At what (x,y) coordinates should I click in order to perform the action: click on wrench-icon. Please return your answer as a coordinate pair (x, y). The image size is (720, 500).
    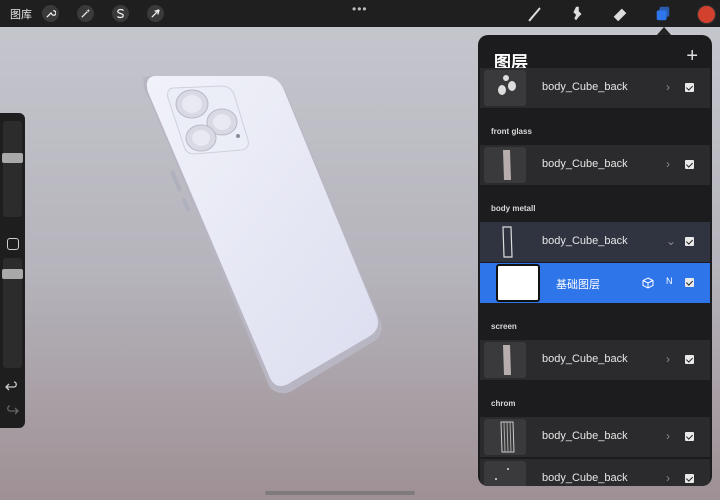
    Looking at the image, I should click on (50, 13).